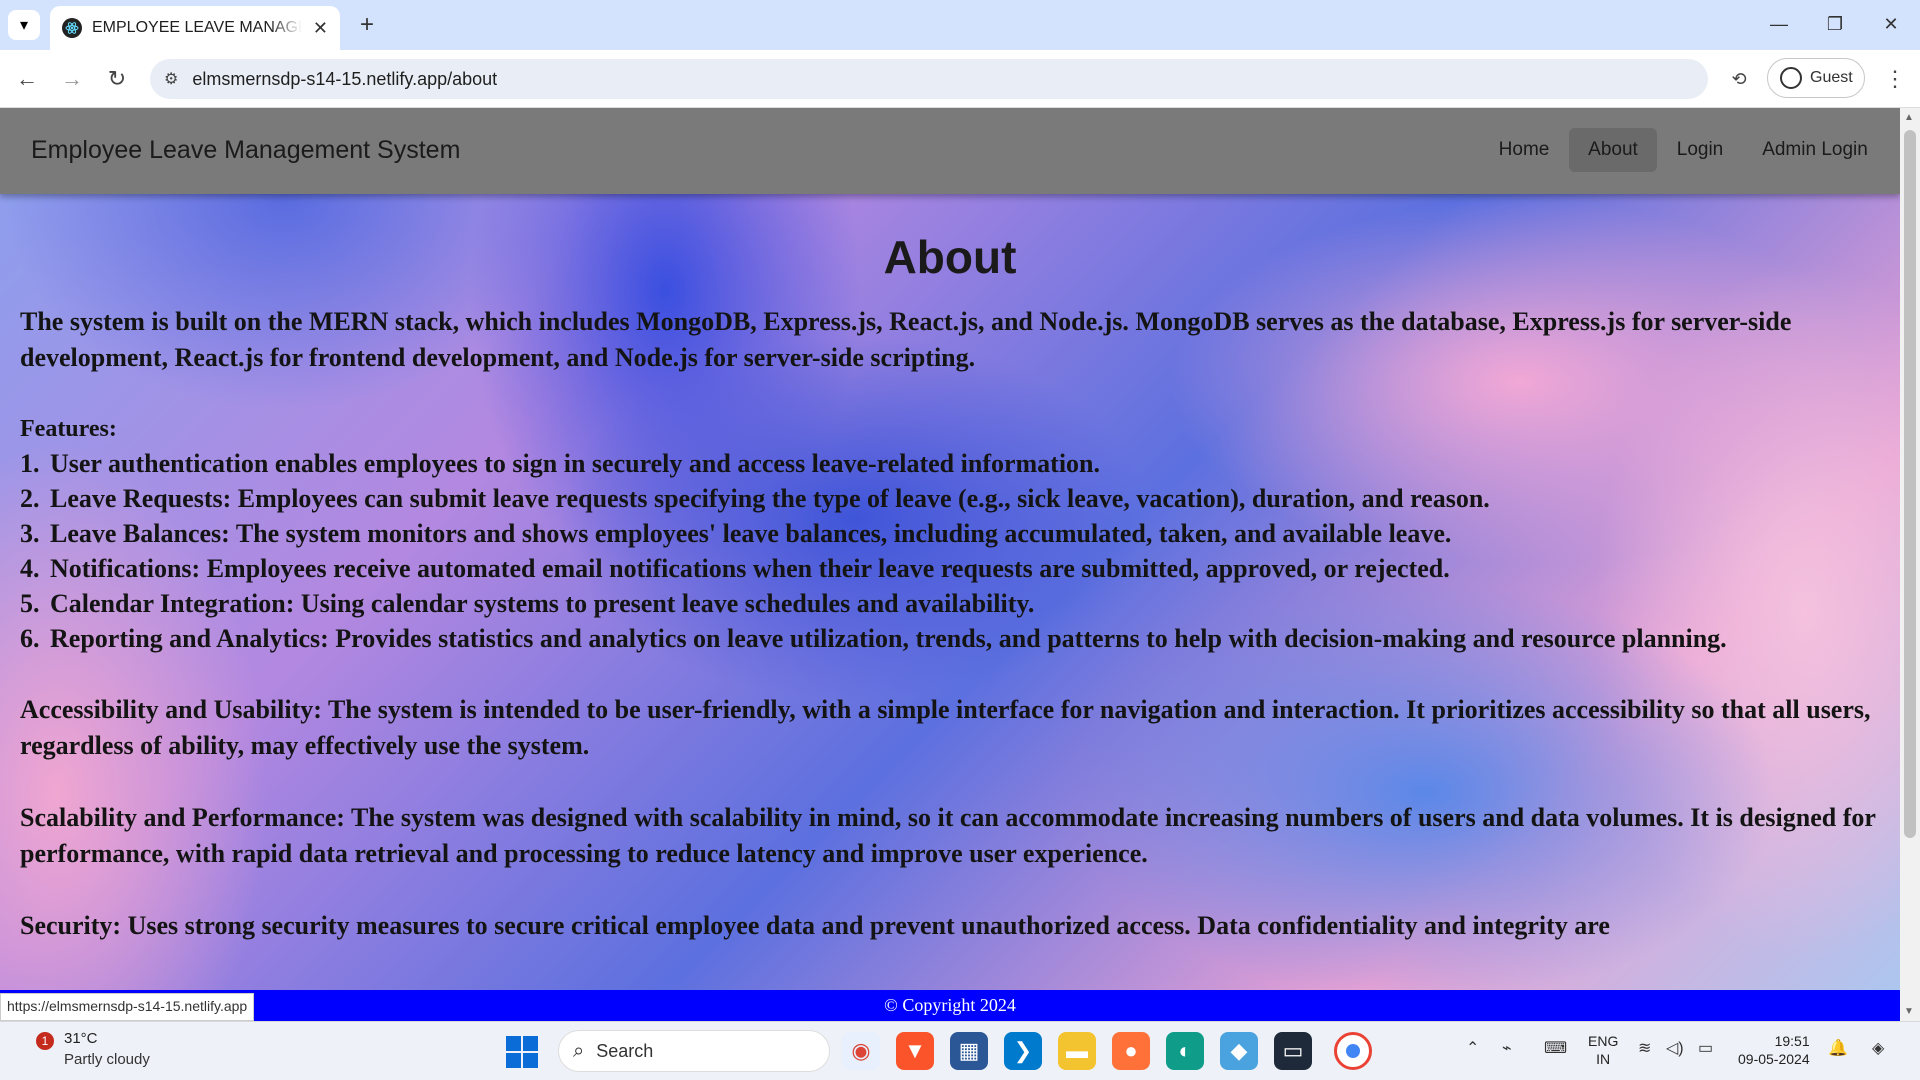 The image size is (1920, 1080). I want to click on vscode-app-icon: ❯, so click(1023, 1051).